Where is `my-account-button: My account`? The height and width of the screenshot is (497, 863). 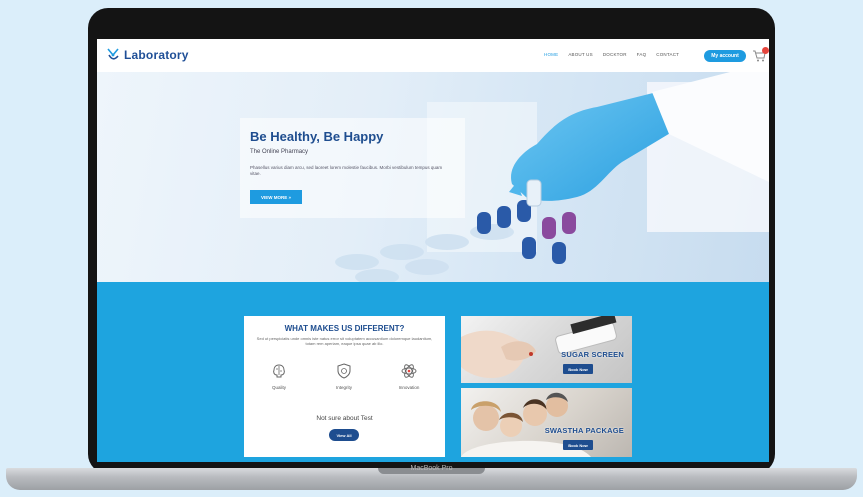 my-account-button: My account is located at coordinates (725, 56).